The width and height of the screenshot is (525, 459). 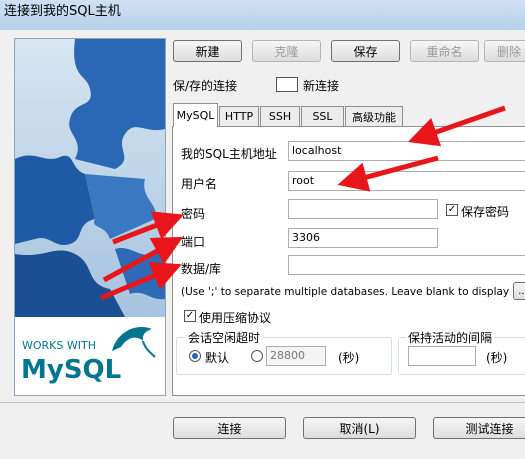 What do you see at coordinates (195, 356) in the screenshot?
I see `timeout-default-radio` at bounding box center [195, 356].